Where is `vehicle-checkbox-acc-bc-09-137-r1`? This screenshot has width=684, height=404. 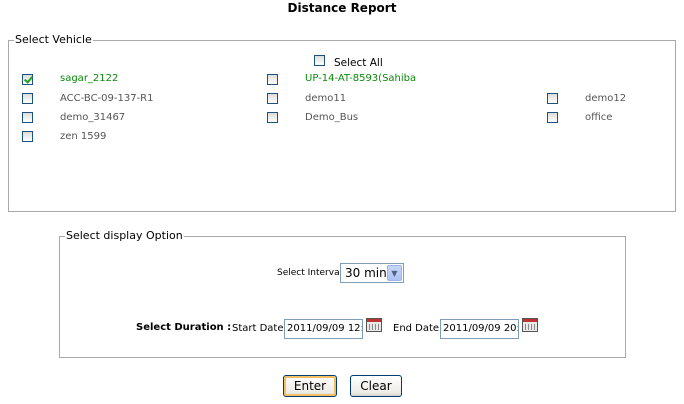
vehicle-checkbox-acc-bc-09-137-r1 is located at coordinates (27, 98).